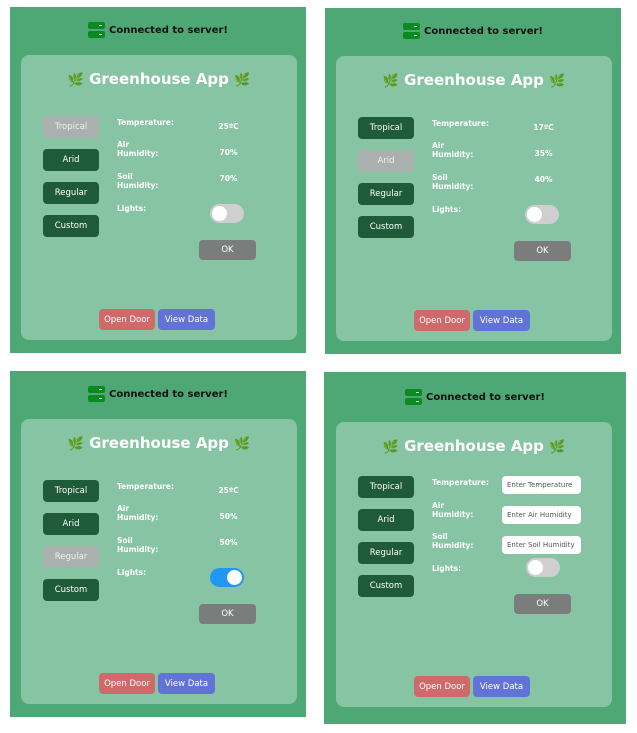 Image resolution: width=637 pixels, height=733 pixels. Describe the element at coordinates (543, 179) in the screenshot. I see `soil-humidity-value: 40%` at that location.